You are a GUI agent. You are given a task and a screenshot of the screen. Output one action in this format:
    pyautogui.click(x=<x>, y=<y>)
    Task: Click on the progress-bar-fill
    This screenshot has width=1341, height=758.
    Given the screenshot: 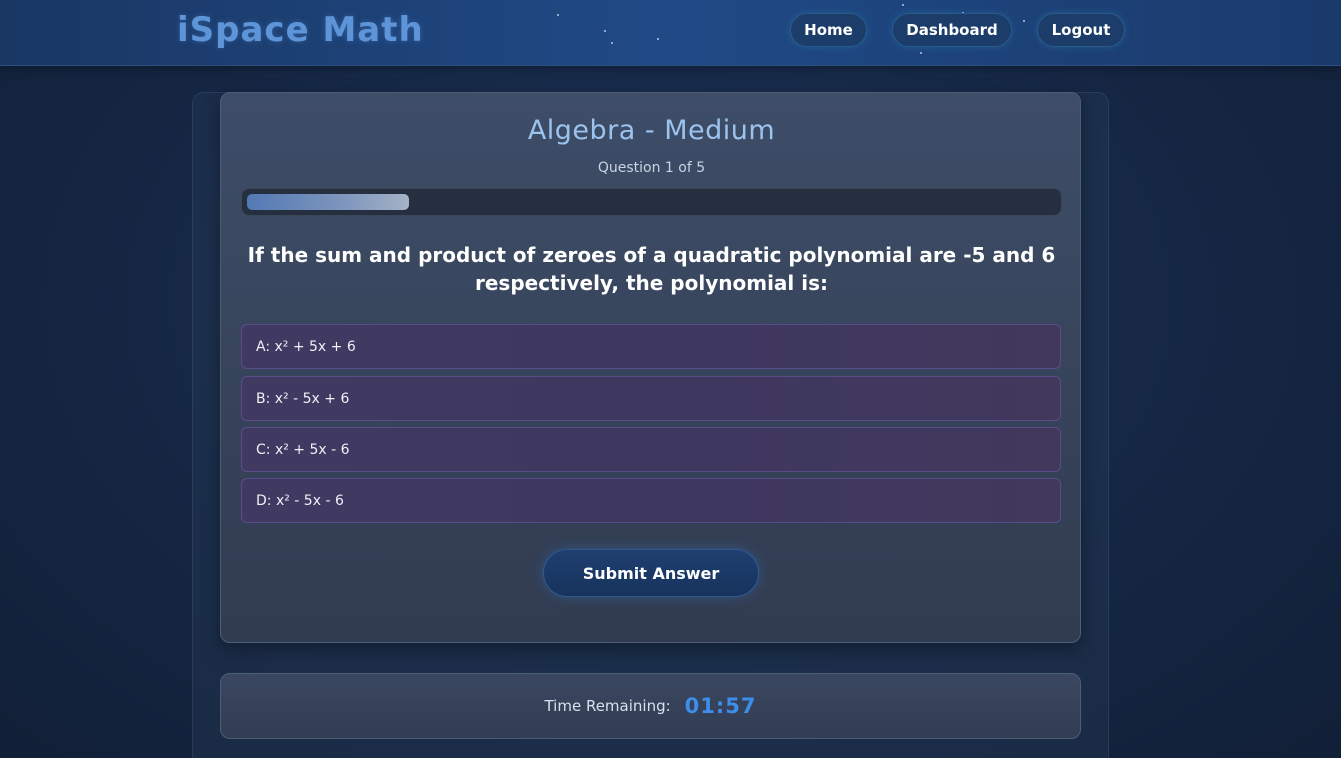 What is the action you would take?
    pyautogui.click(x=328, y=202)
    